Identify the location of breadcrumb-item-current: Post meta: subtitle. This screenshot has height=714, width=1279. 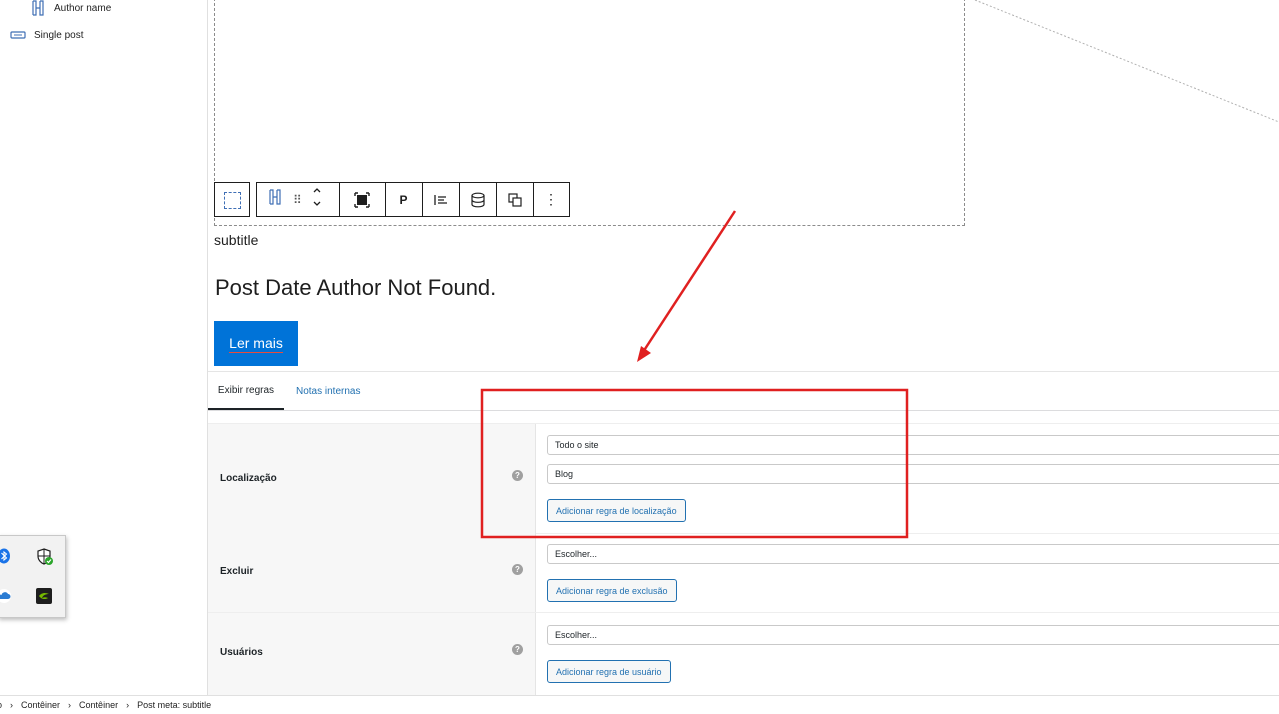
(174, 705).